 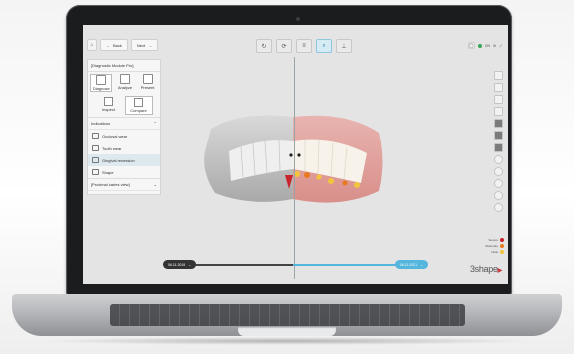 What do you see at coordinates (479, 45) in the screenshot?
I see `online-indicator-icon` at bounding box center [479, 45].